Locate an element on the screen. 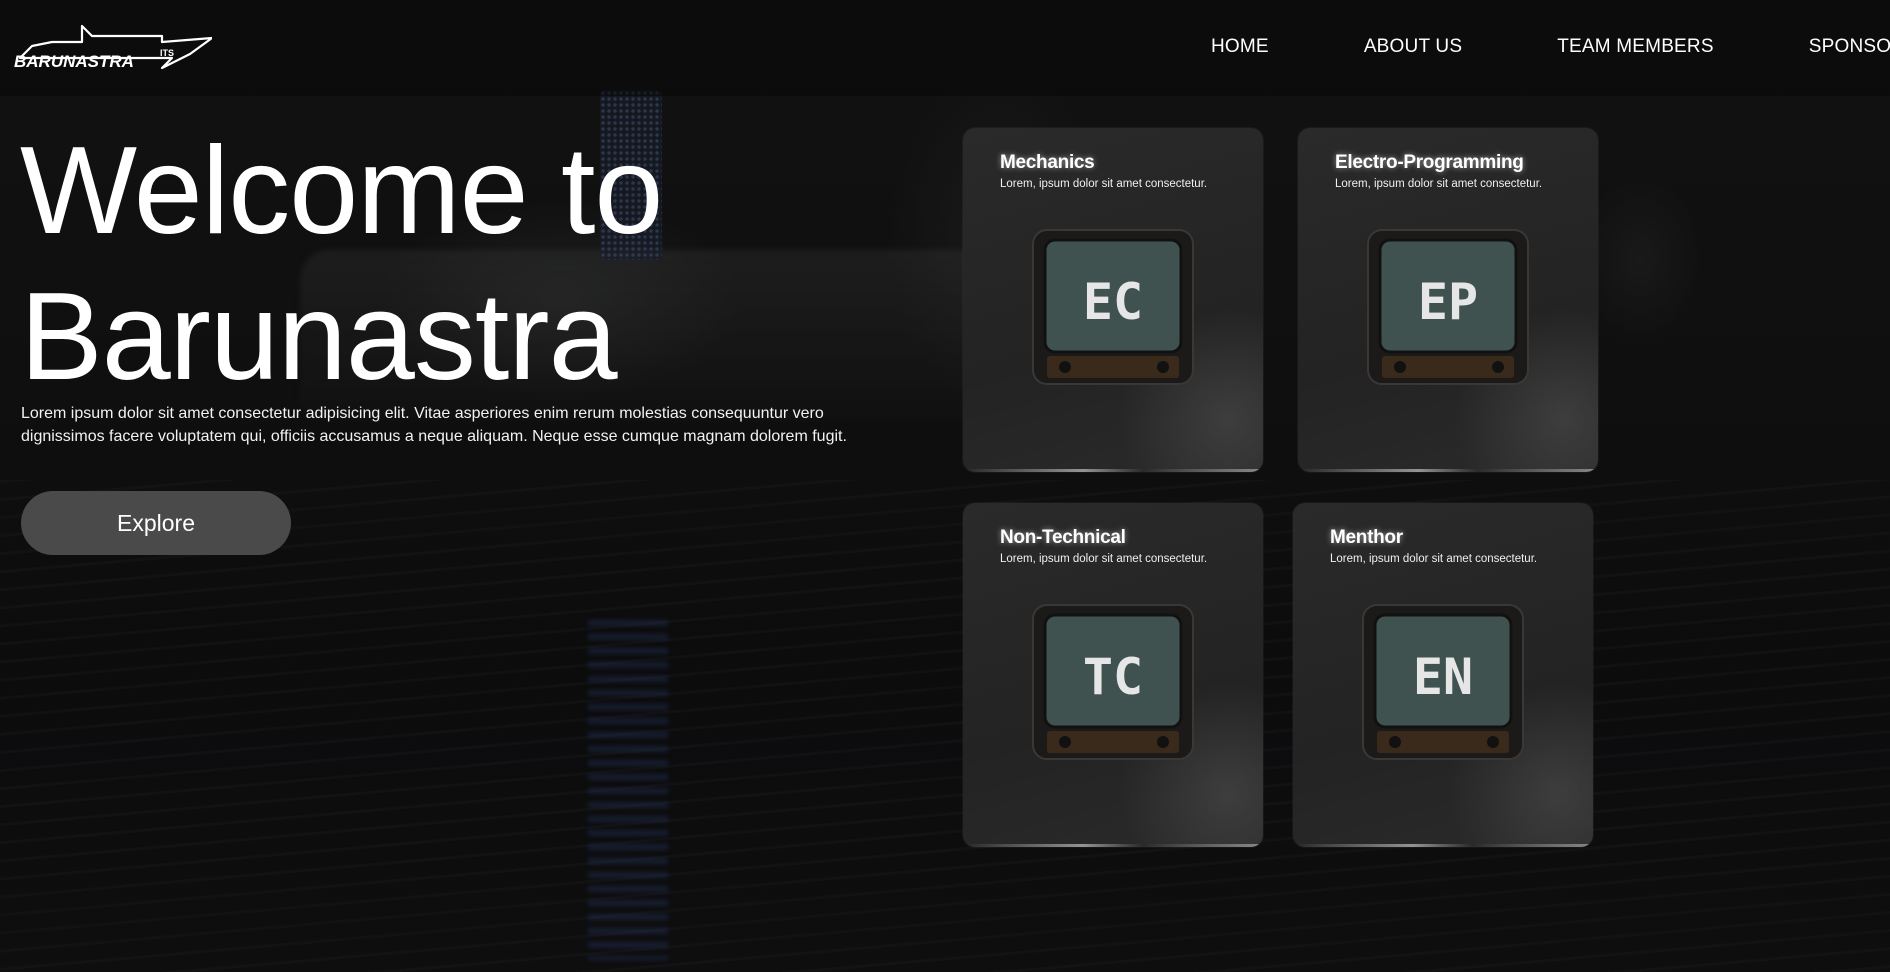 This screenshot has width=1890, height=972. logo-suffix: ITS is located at coordinates (167, 53).